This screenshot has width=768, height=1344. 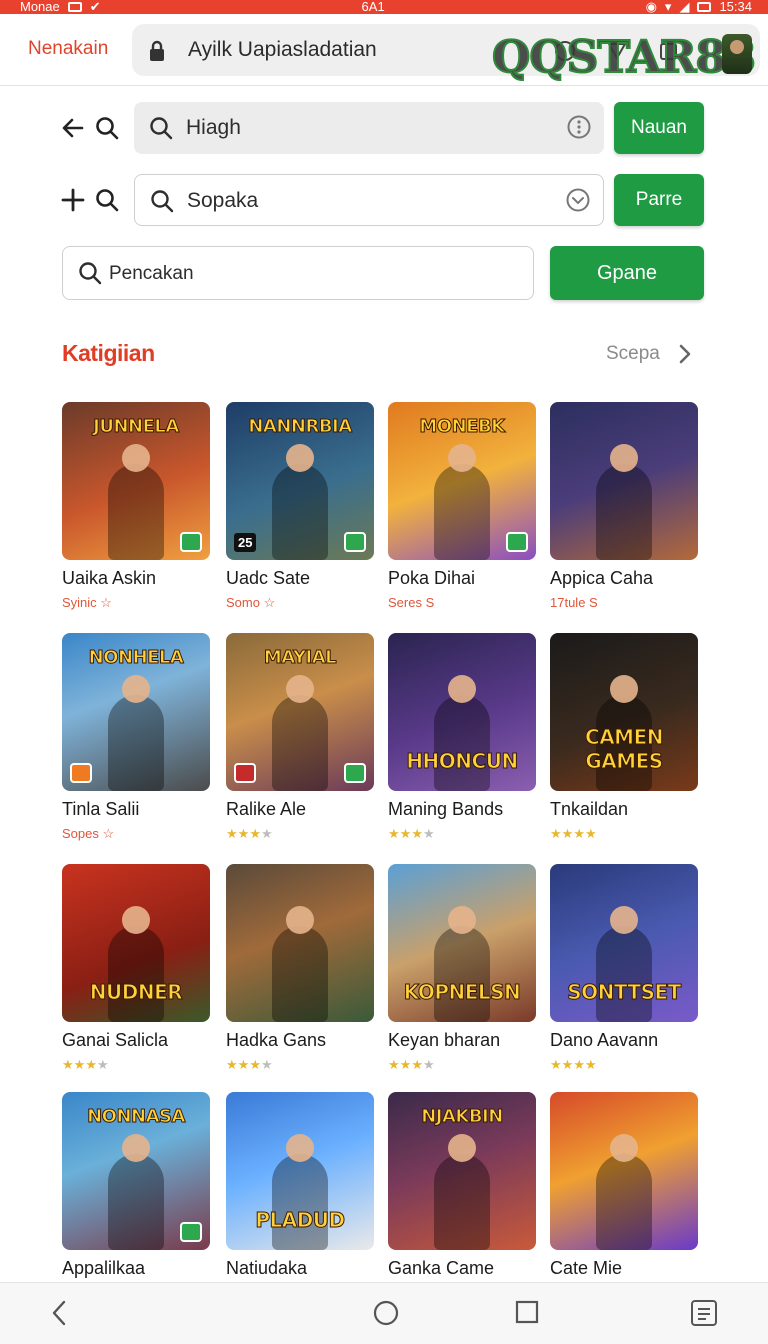 I want to click on game-card: NANNRBIA 25 Uadc Sate Somo ☆, so click(x=300, y=506).